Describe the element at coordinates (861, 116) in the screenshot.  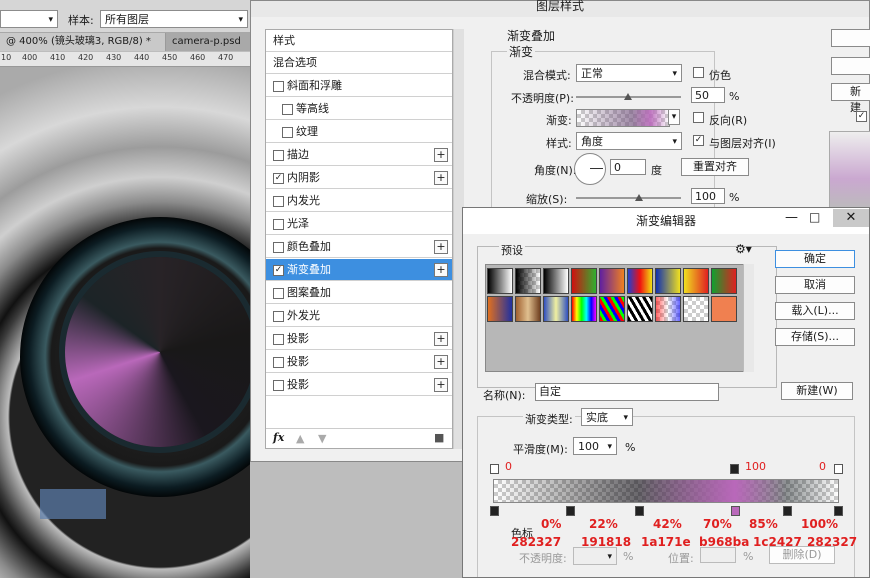
I see `preview-checkbox: ✓` at that location.